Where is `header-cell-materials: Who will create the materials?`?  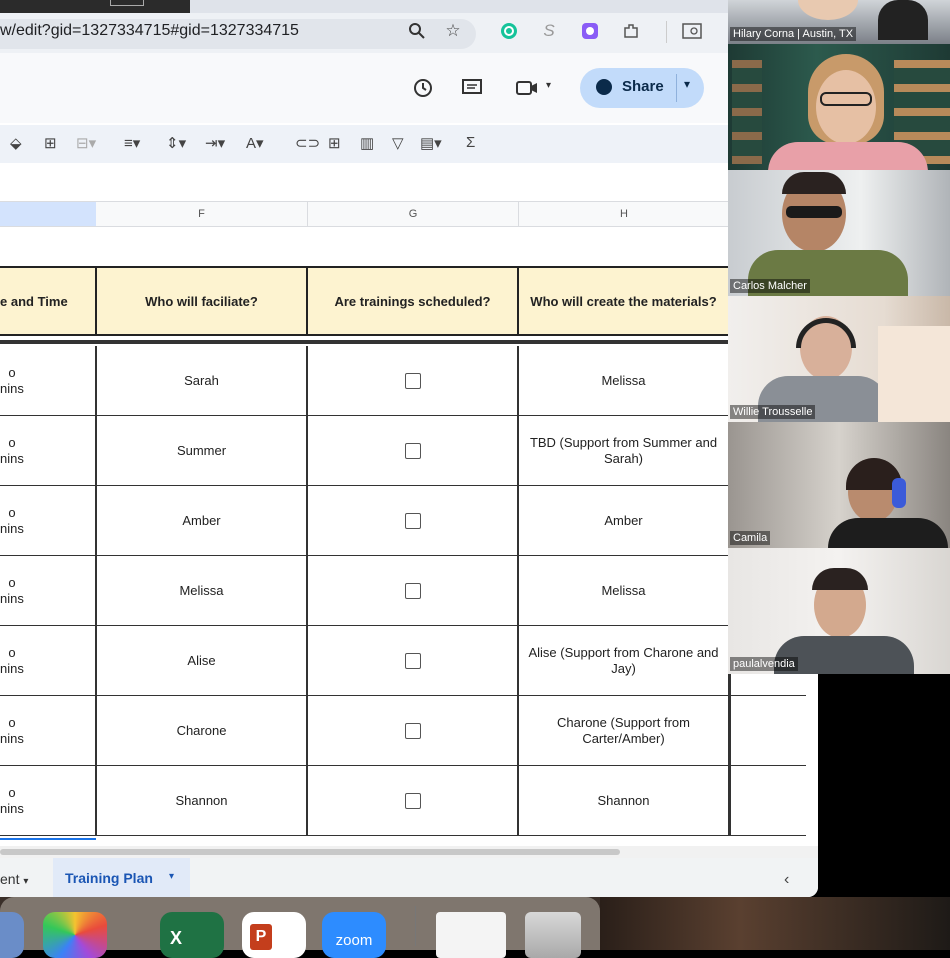
header-cell-materials: Who will create the materials? is located at coordinates (624, 301).